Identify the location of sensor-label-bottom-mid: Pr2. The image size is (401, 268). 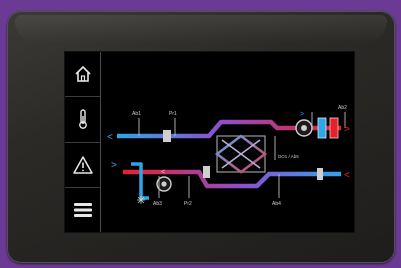
(188, 204).